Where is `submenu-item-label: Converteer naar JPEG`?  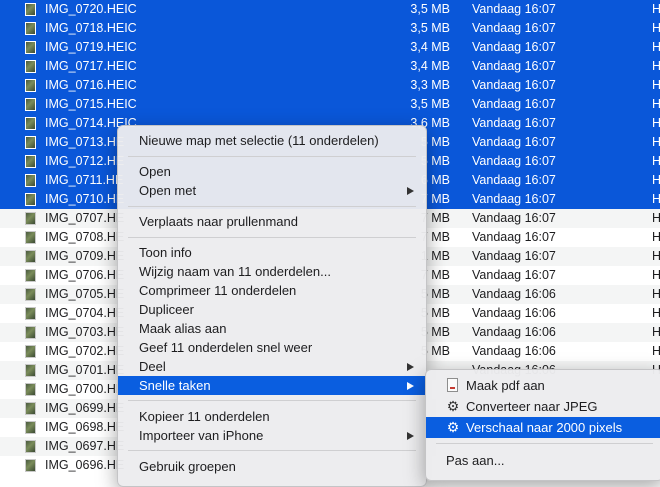
submenu-item-label: Converteer naar JPEG is located at coordinates (532, 406).